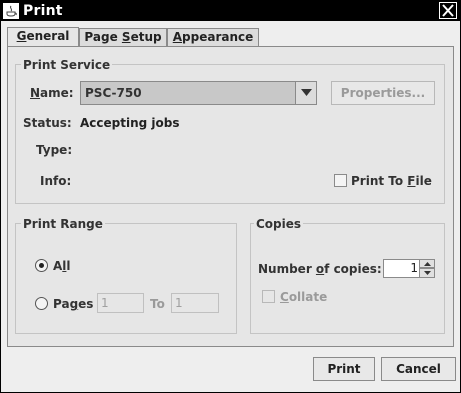  I want to click on all-label: All, so click(62, 266).